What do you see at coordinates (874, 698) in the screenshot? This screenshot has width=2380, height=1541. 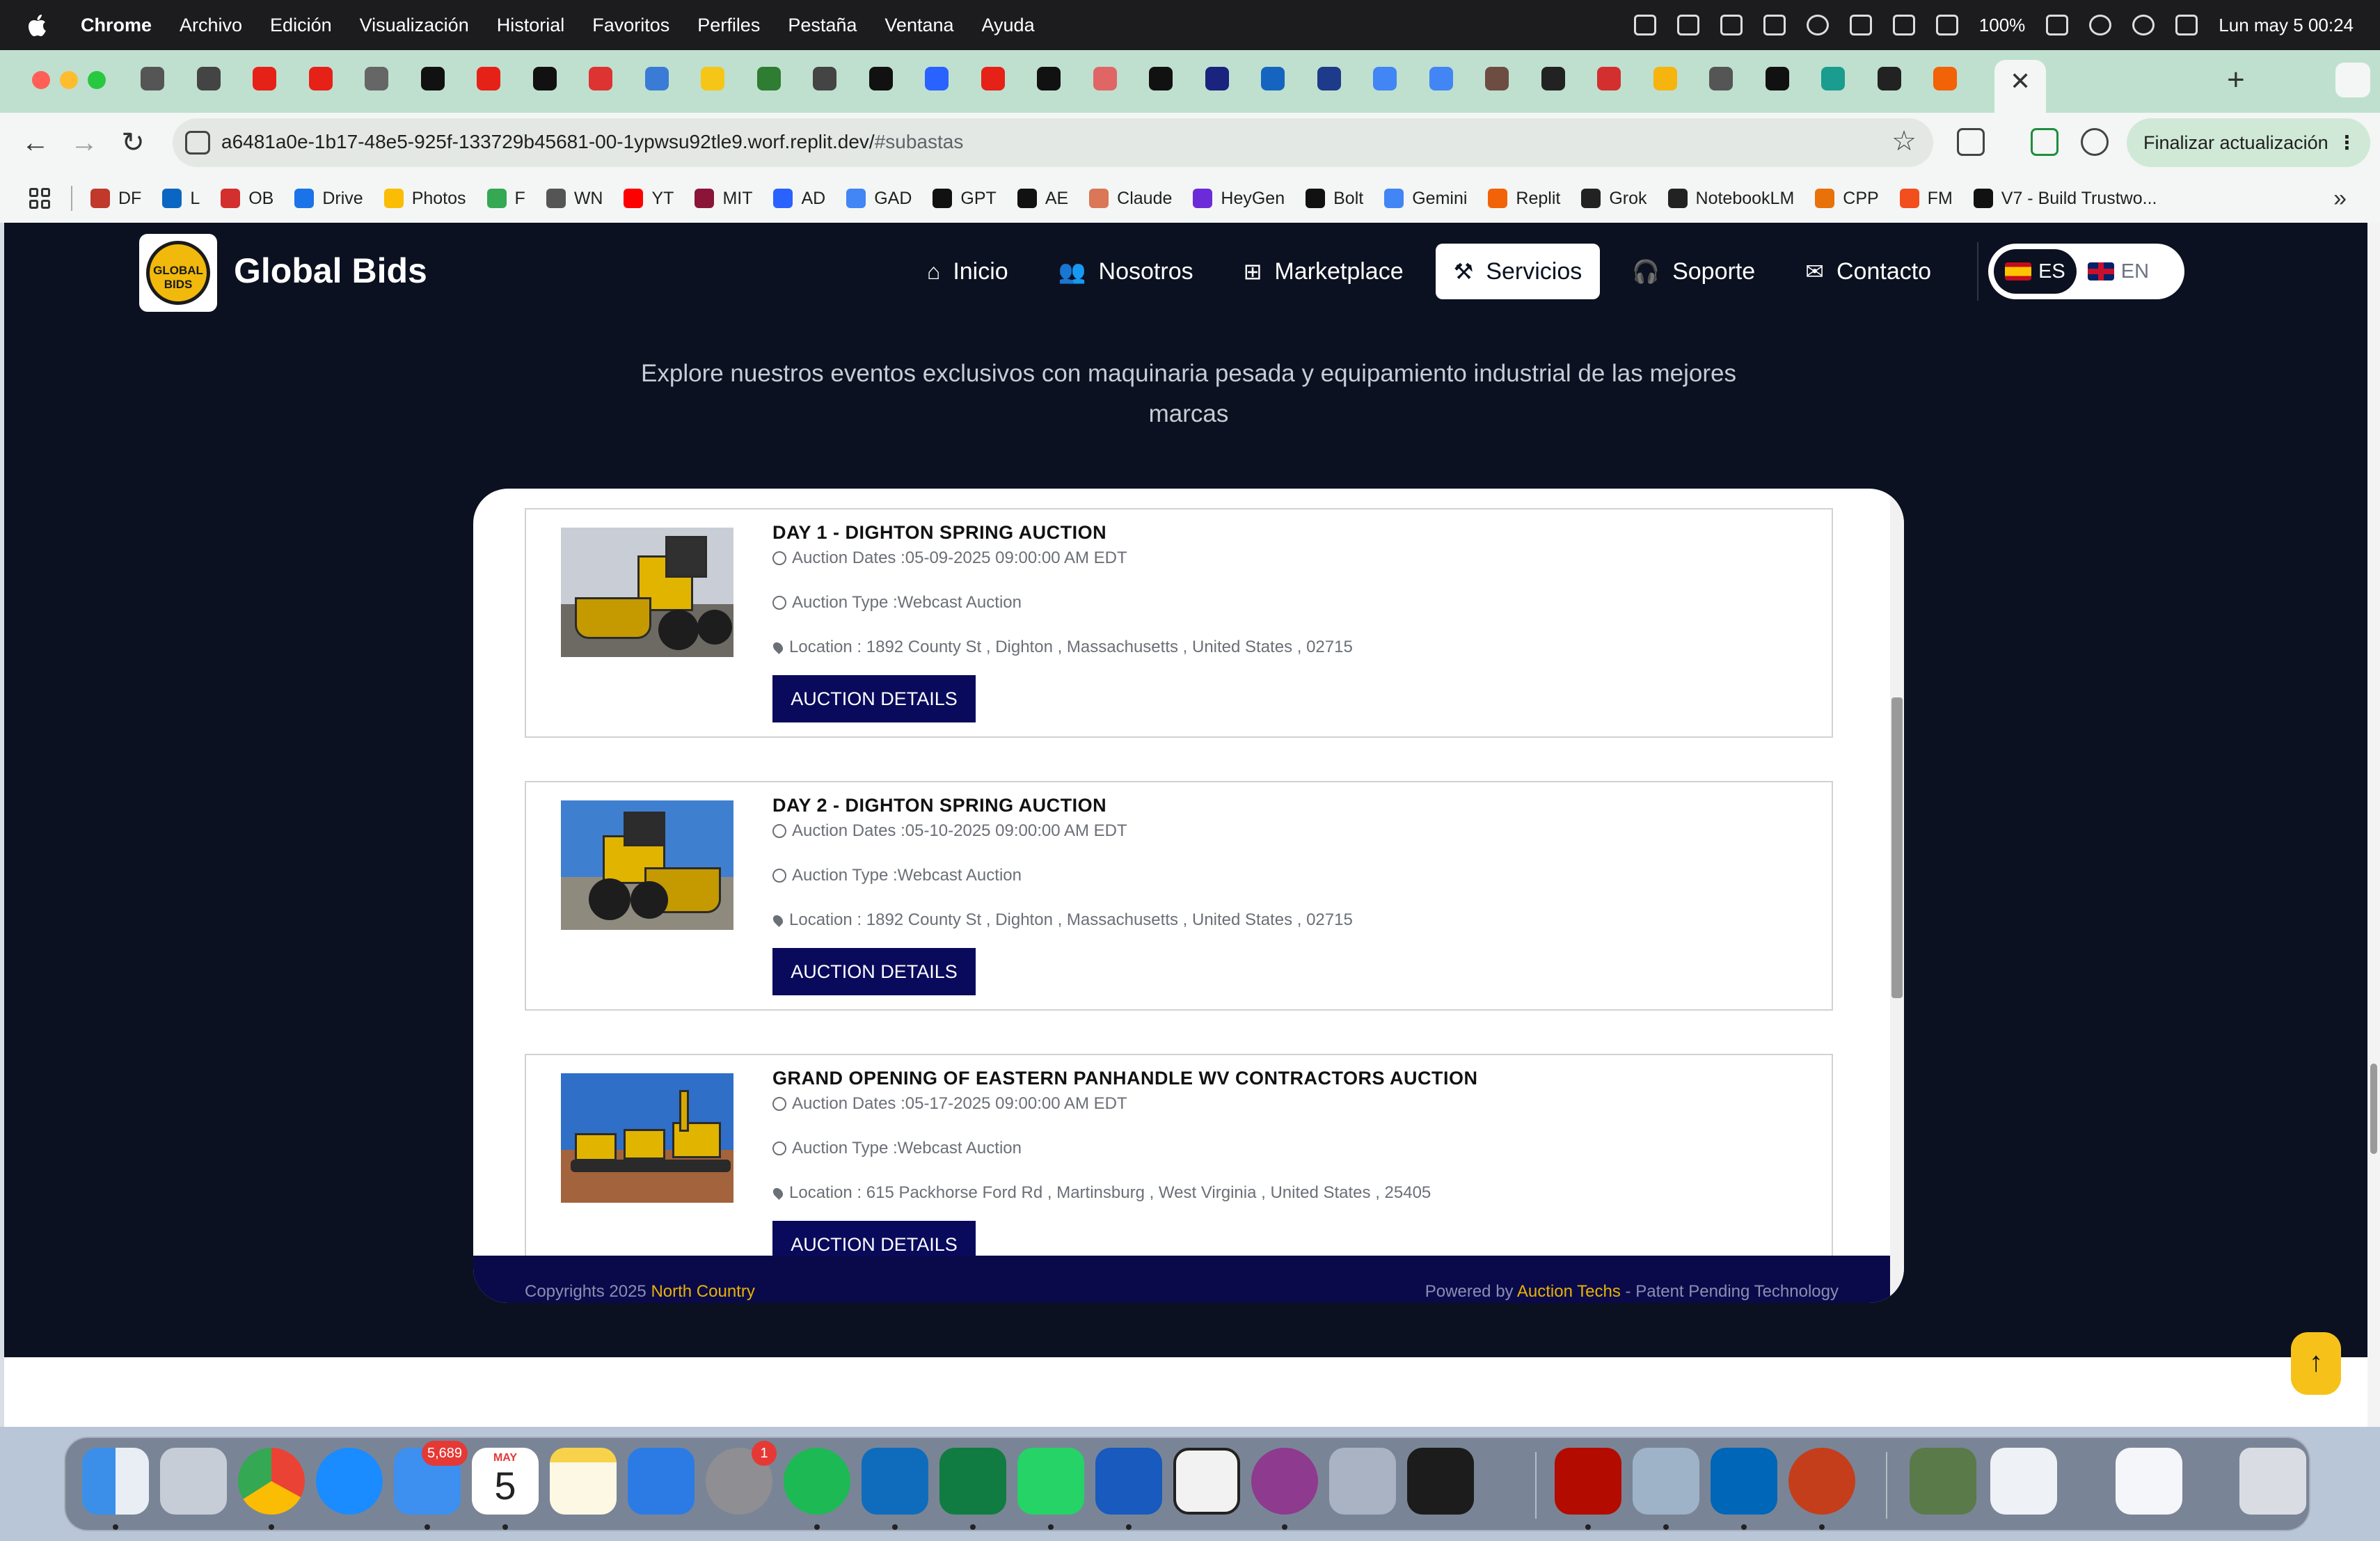 I see `auction-details-button: AUCTION DETAILS` at bounding box center [874, 698].